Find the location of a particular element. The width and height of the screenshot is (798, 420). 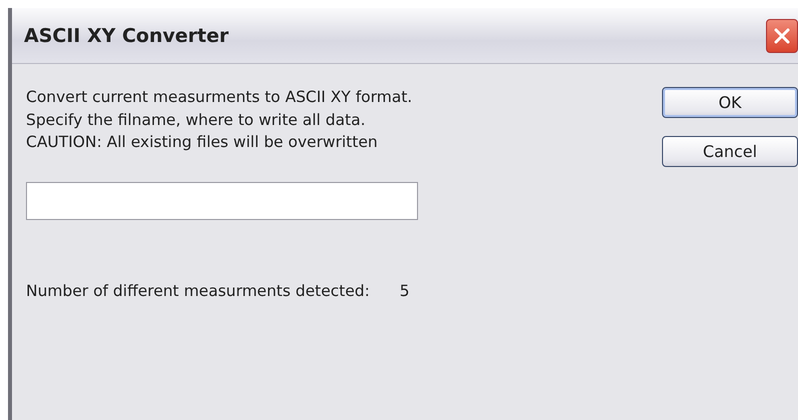

window-title: ASCII XY Converter is located at coordinates (126, 35).